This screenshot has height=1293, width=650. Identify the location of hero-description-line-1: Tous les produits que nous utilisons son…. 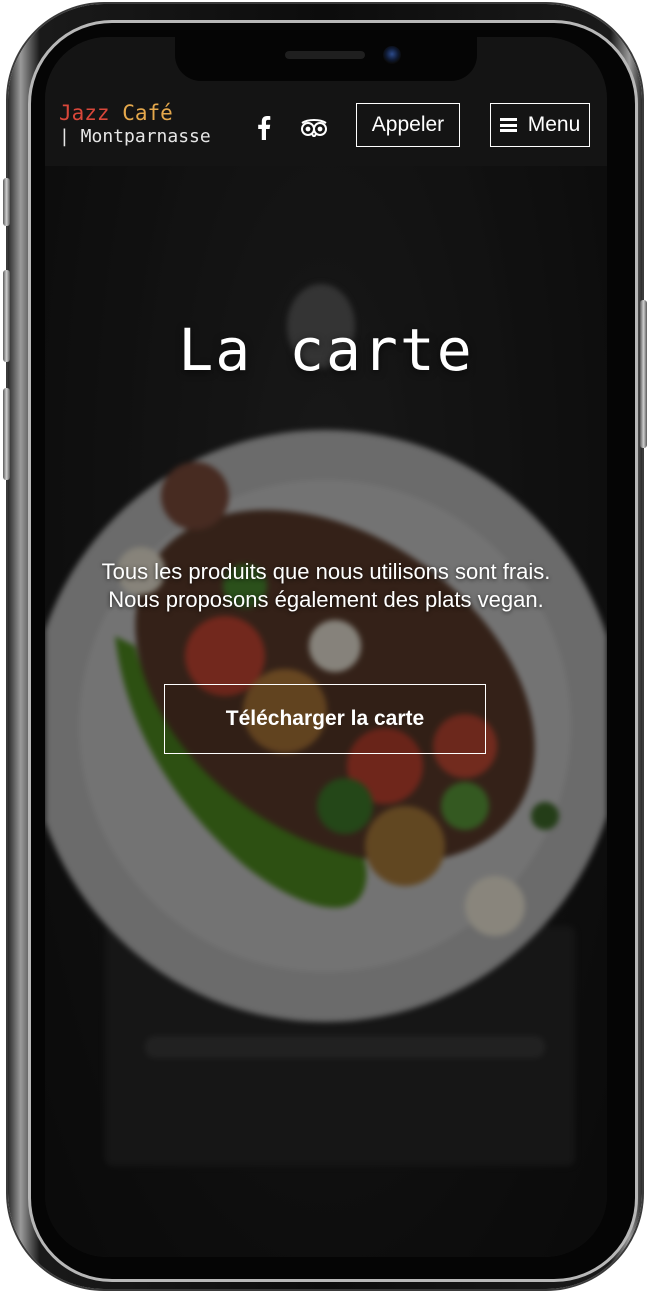
(326, 571).